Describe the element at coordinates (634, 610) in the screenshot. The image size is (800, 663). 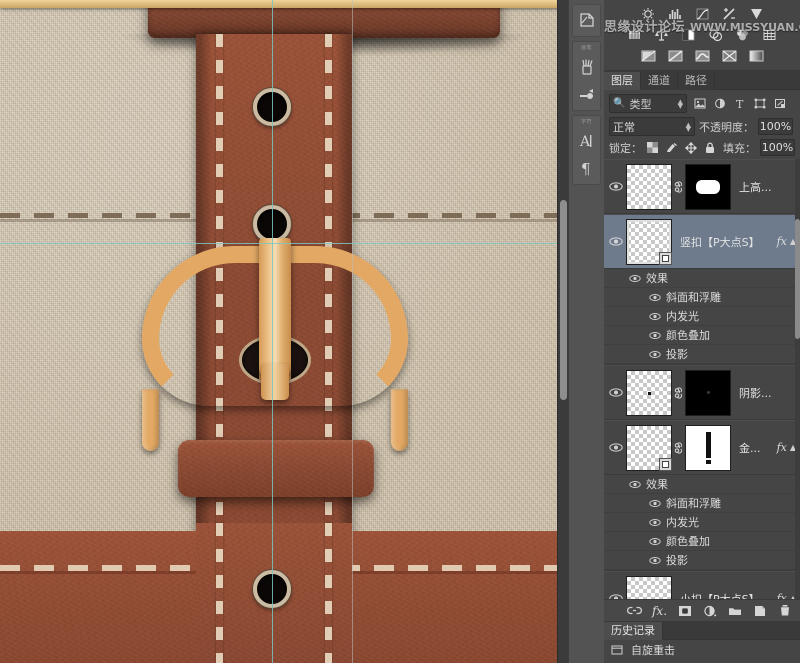
I see `link-layers-icon` at that location.